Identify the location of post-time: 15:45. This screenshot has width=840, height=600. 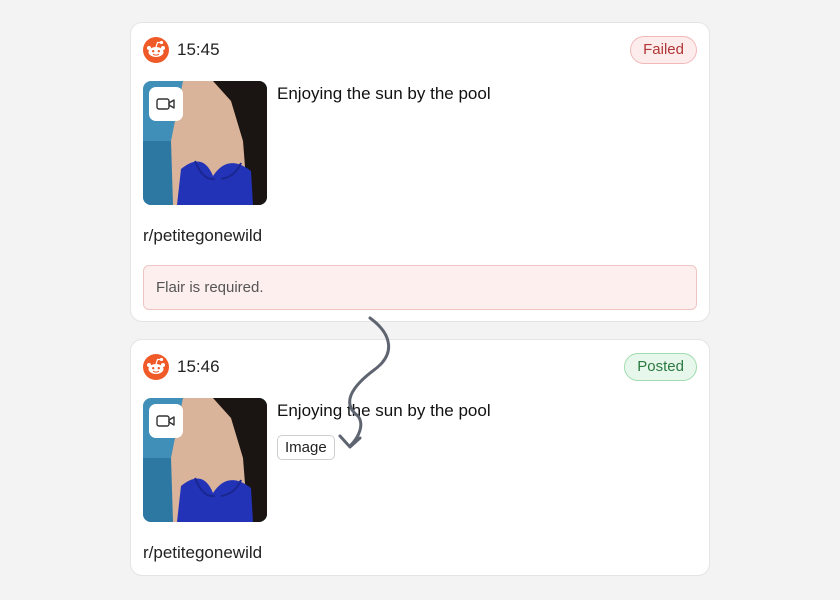
(198, 49).